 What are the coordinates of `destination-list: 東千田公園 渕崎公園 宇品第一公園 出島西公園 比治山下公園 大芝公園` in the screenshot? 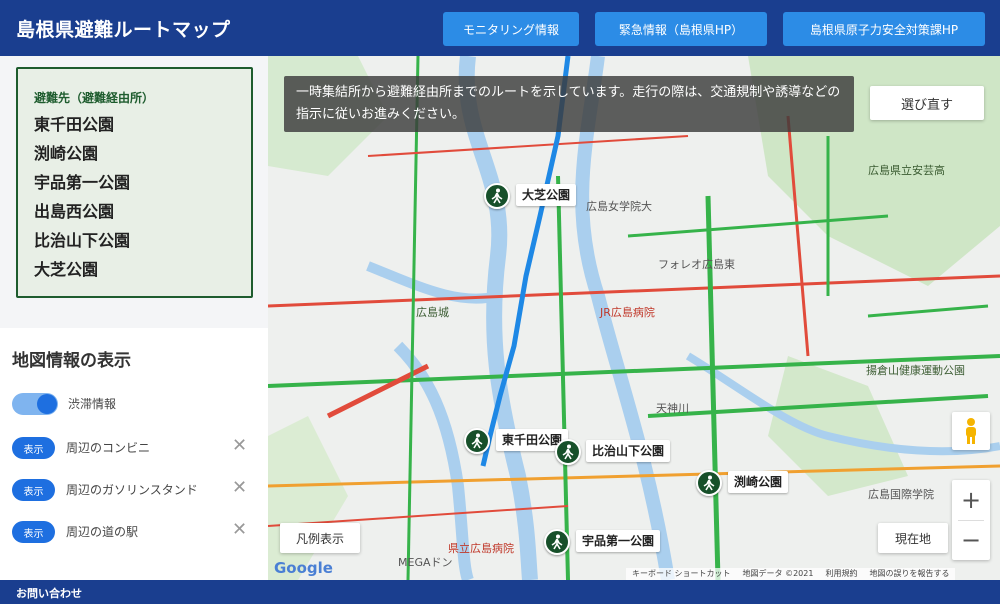 It's located at (82, 197).